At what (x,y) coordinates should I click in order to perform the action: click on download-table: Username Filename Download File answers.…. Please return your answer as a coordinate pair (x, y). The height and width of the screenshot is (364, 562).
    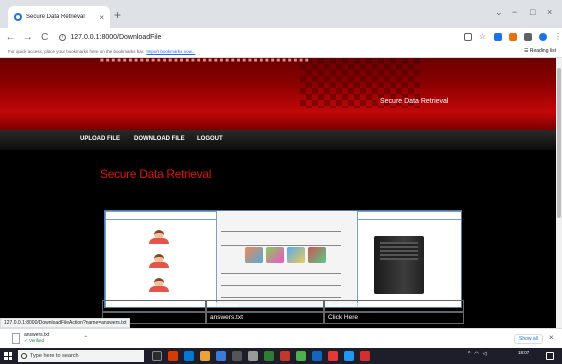
    Looking at the image, I should click on (283, 312).